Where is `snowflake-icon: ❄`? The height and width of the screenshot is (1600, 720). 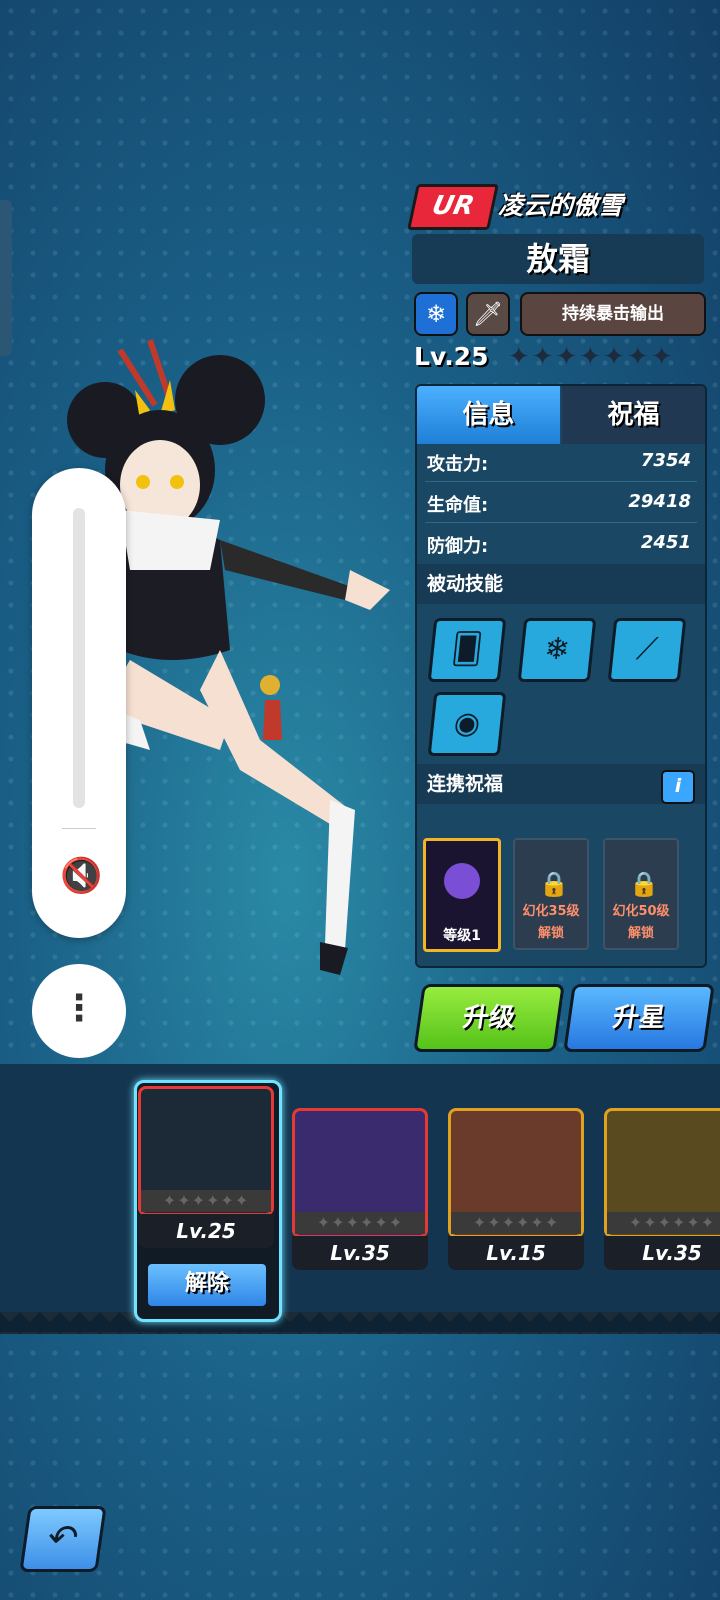 snowflake-icon: ❄ is located at coordinates (436, 314).